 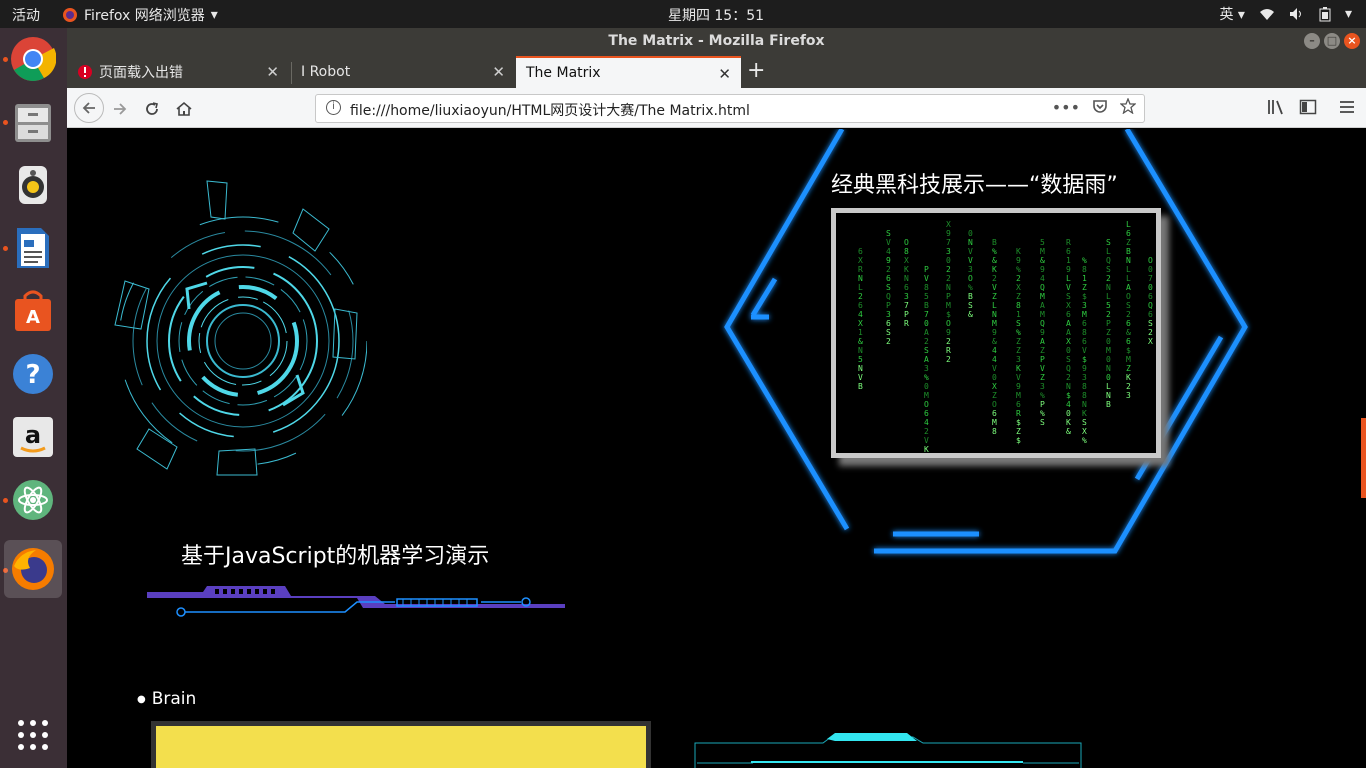 What do you see at coordinates (888, 314) in the screenshot?
I see `matrix-glyph: 3` at bounding box center [888, 314].